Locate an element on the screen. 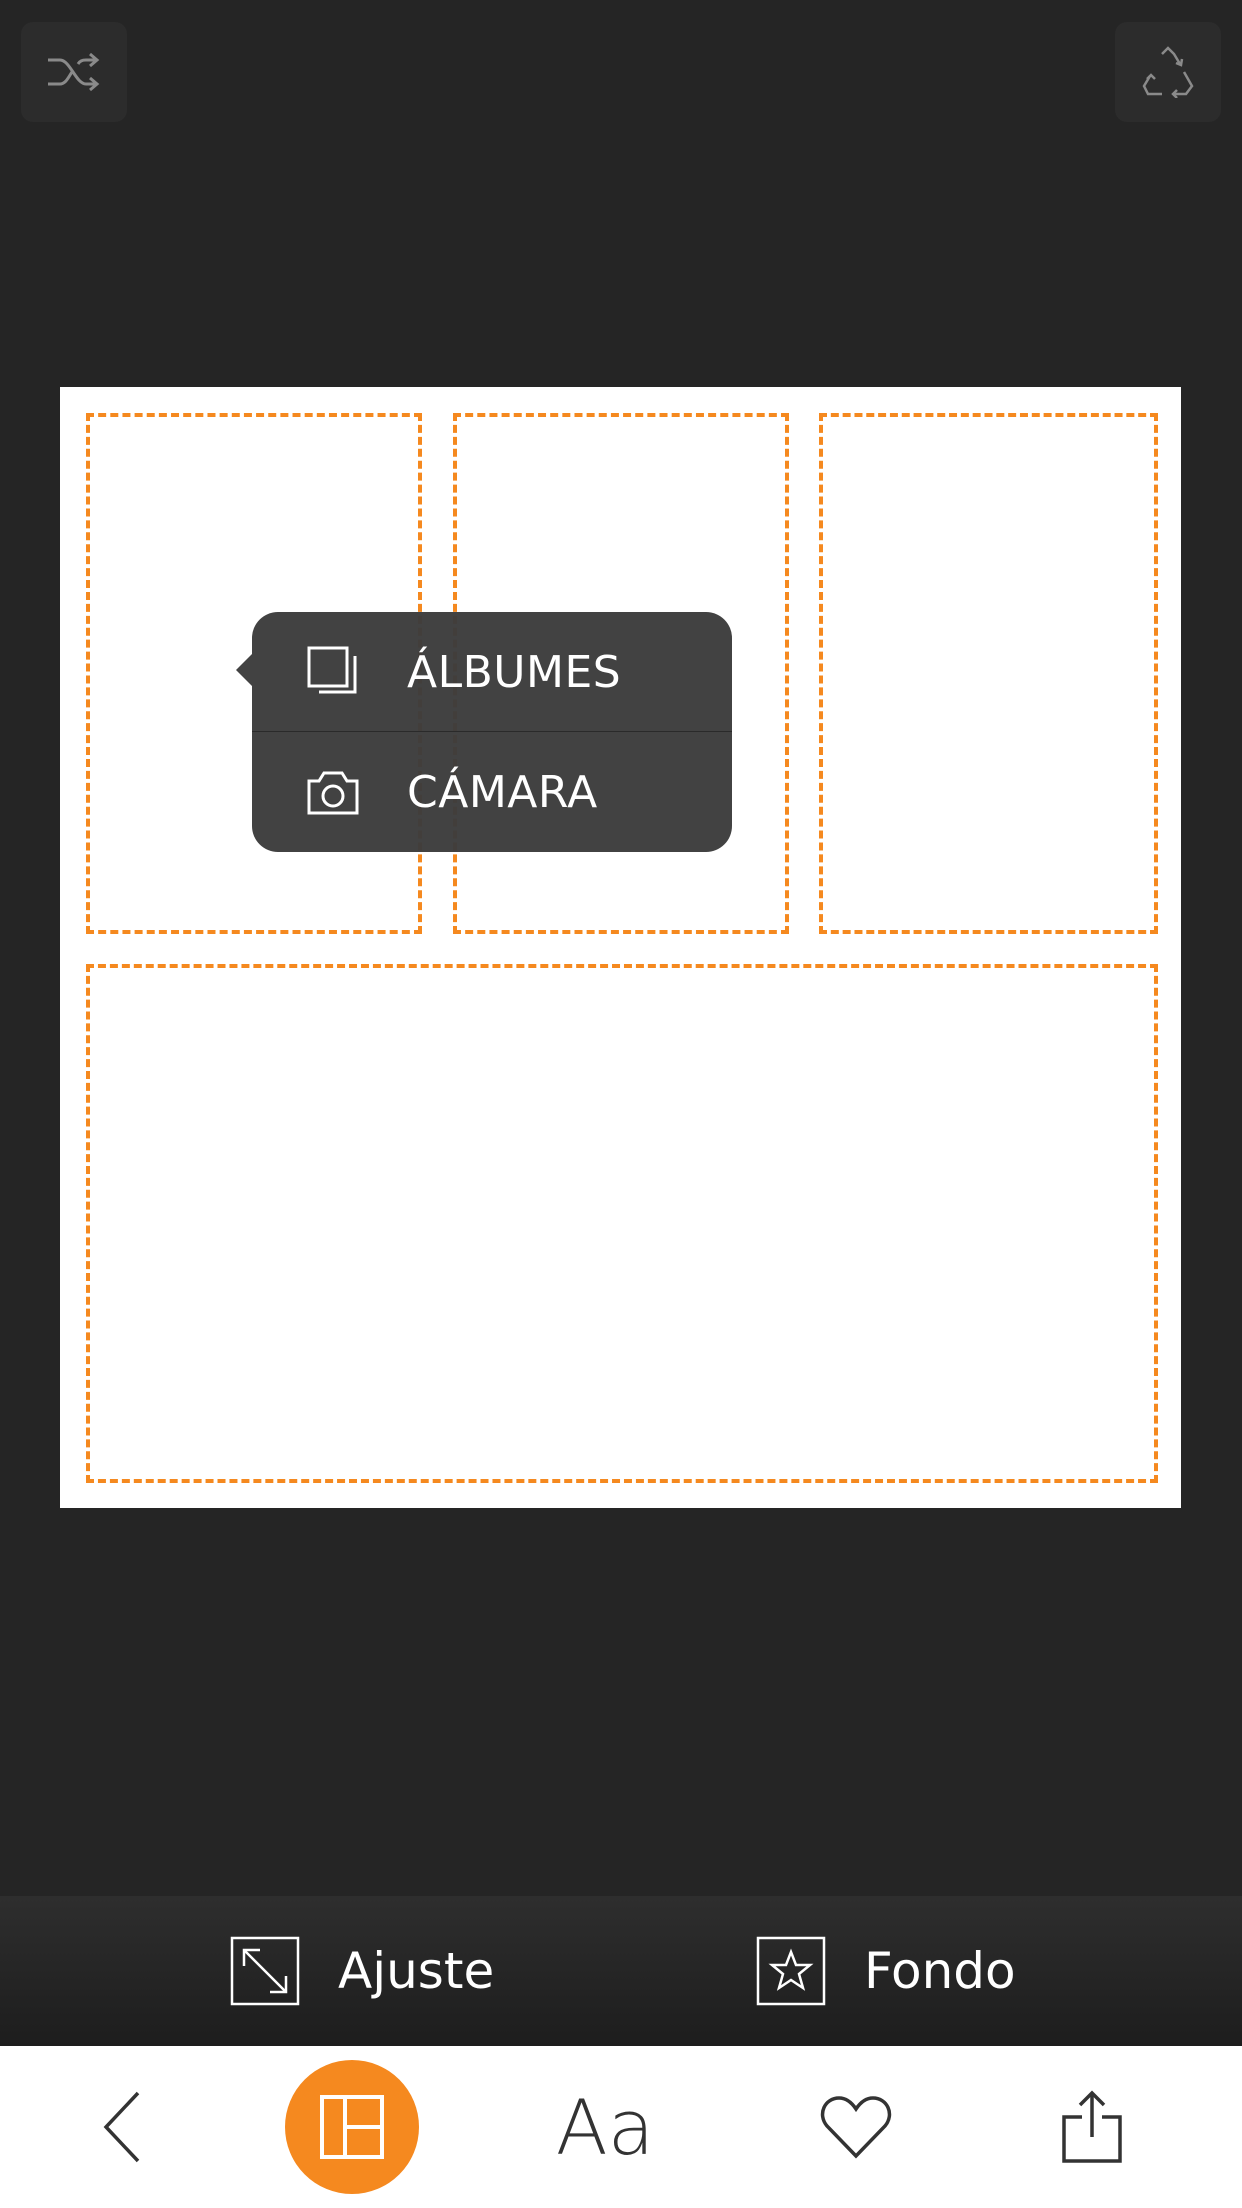 The width and height of the screenshot is (1242, 2208). heart-icon is located at coordinates (856, 2127).